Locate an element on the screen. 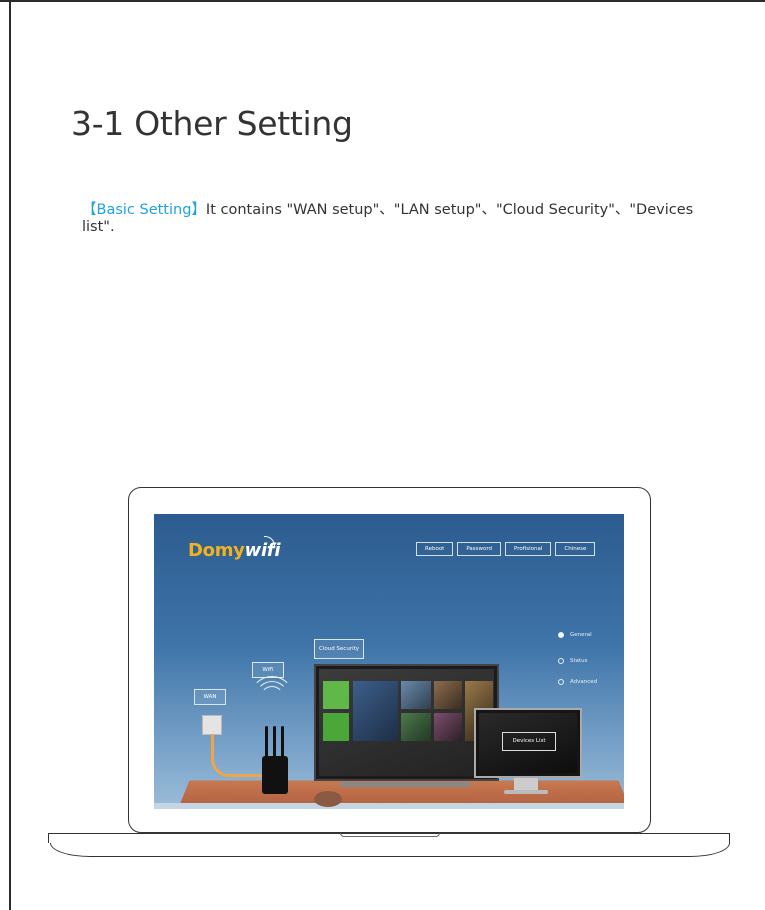 The height and width of the screenshot is (910, 765). nav-chinese-button: Chinese is located at coordinates (575, 549).